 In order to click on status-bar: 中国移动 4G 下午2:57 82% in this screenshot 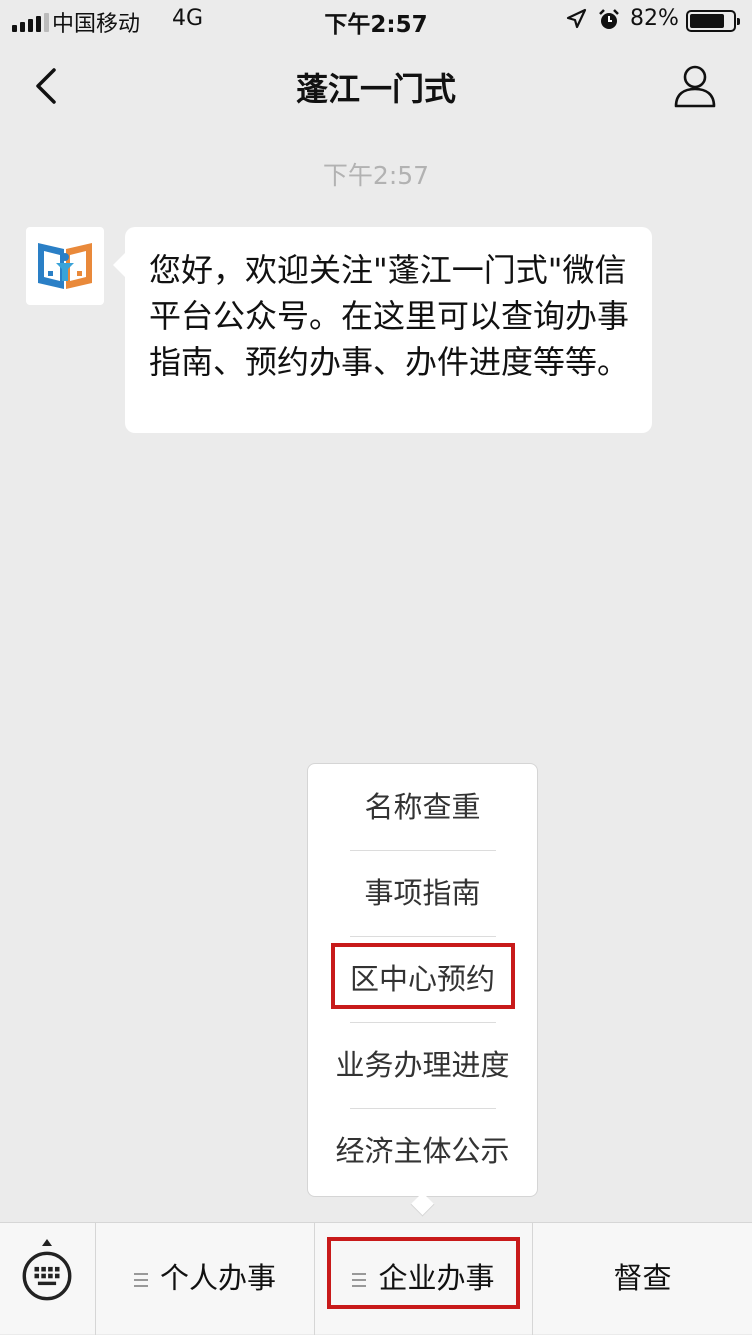, I will do `click(376, 20)`.